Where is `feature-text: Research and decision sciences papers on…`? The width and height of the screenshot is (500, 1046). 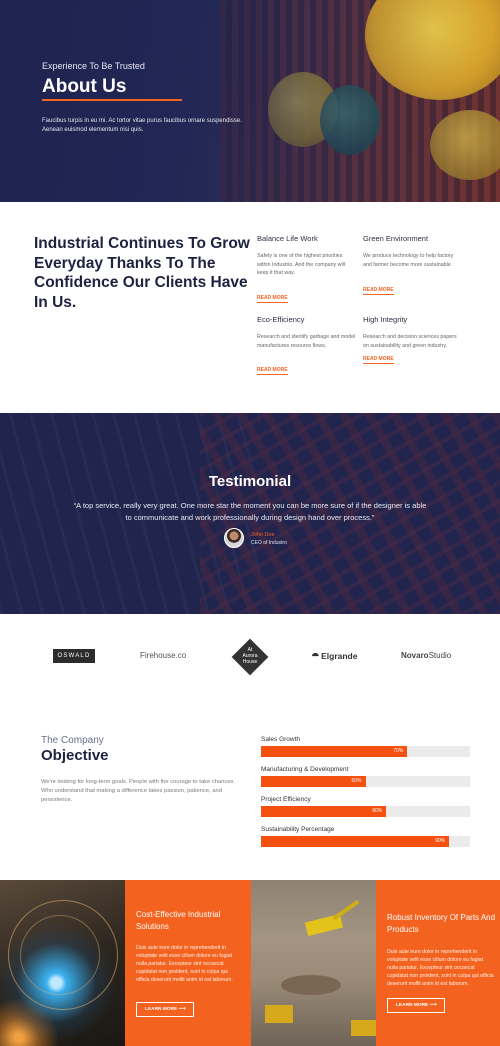 feature-text: Research and decision sciences papers on… is located at coordinates (410, 341).